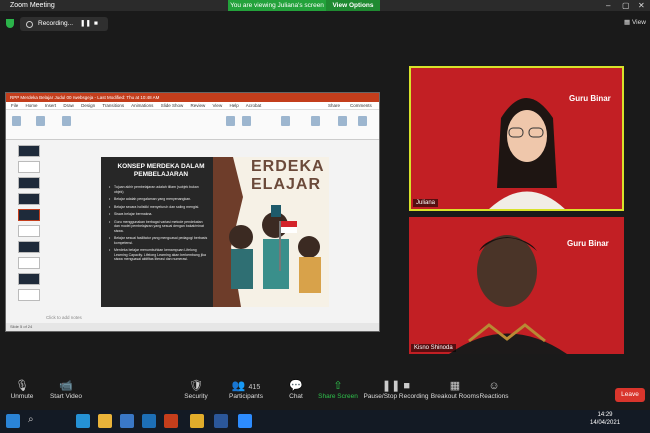  What do you see at coordinates (32, 105) in the screenshot?
I see `menu-home: Home` at bounding box center [32, 105].